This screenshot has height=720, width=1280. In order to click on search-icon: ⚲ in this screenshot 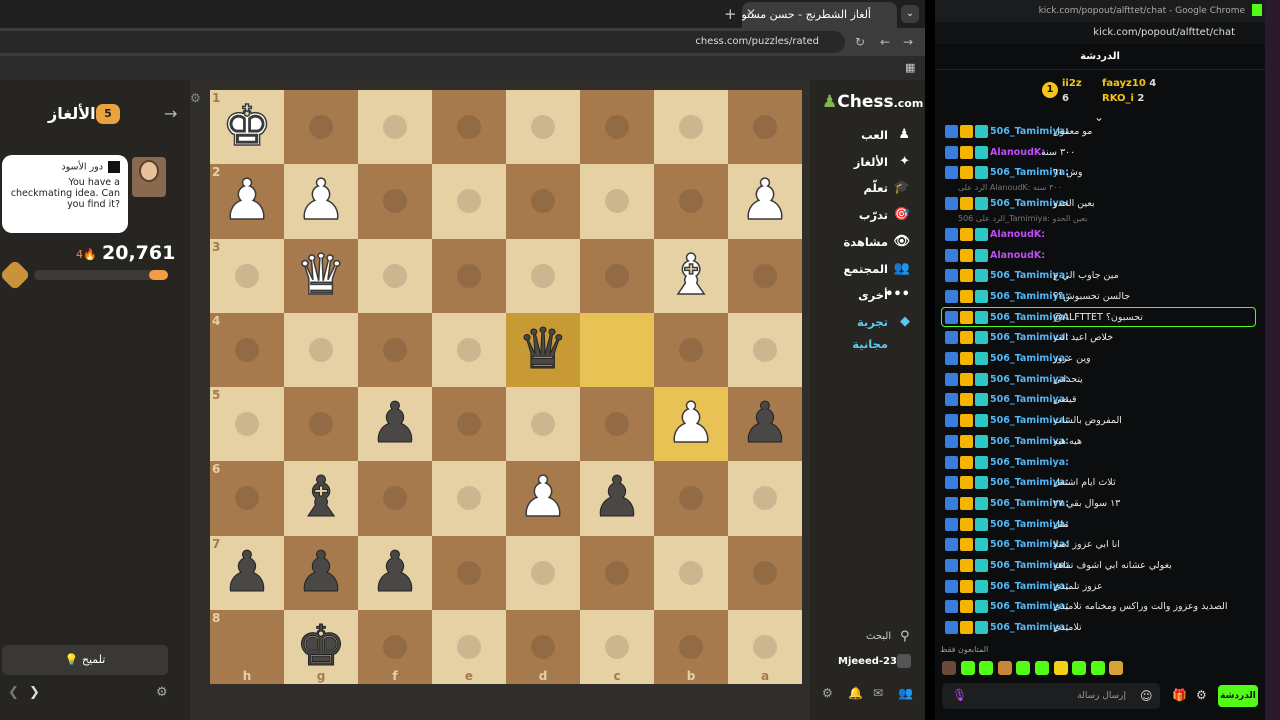, I will do `click(905, 636)`.